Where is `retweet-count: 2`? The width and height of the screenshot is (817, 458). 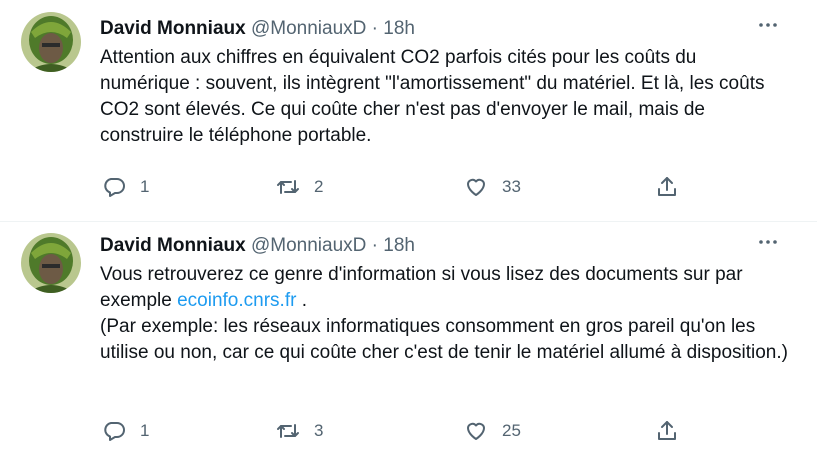
retweet-count: 2 is located at coordinates (319, 186).